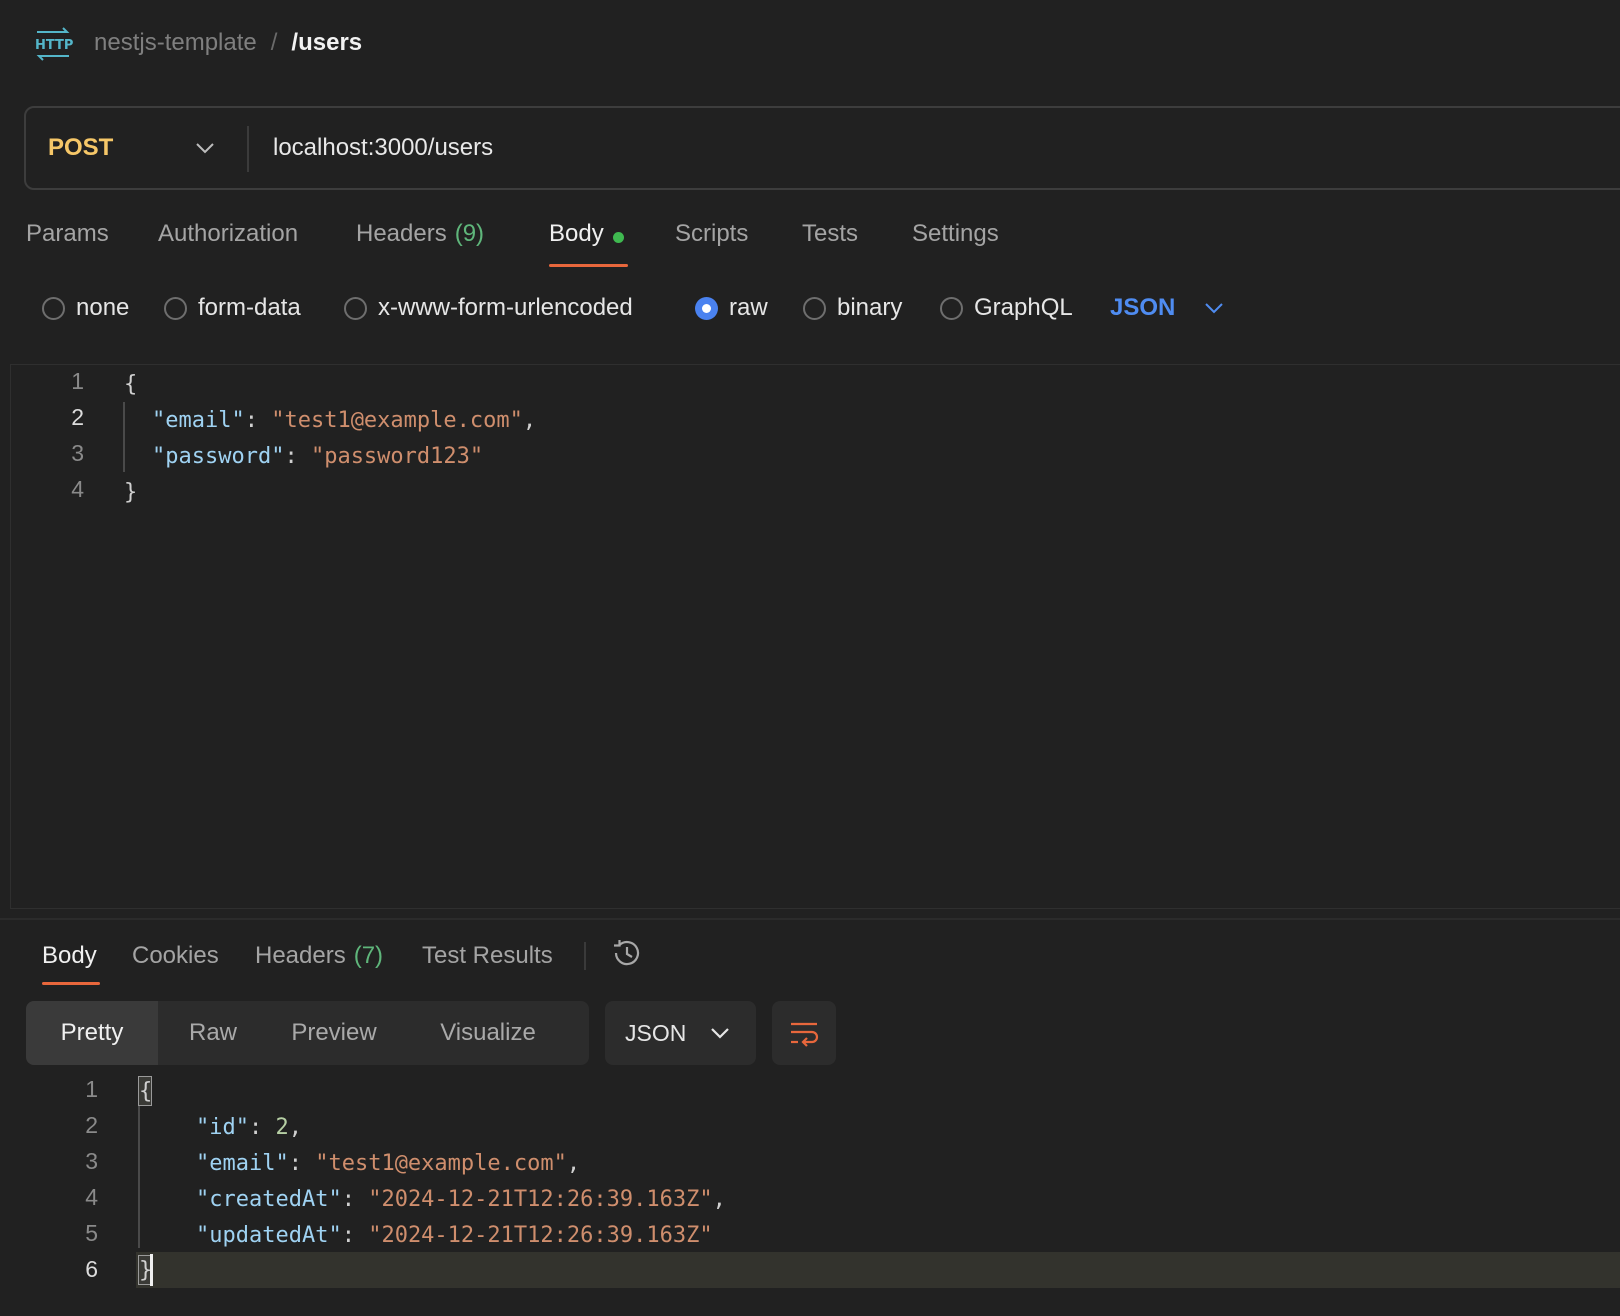 This screenshot has width=1620, height=1316. Describe the element at coordinates (870, 307) in the screenshot. I see `radio-label: binary` at that location.